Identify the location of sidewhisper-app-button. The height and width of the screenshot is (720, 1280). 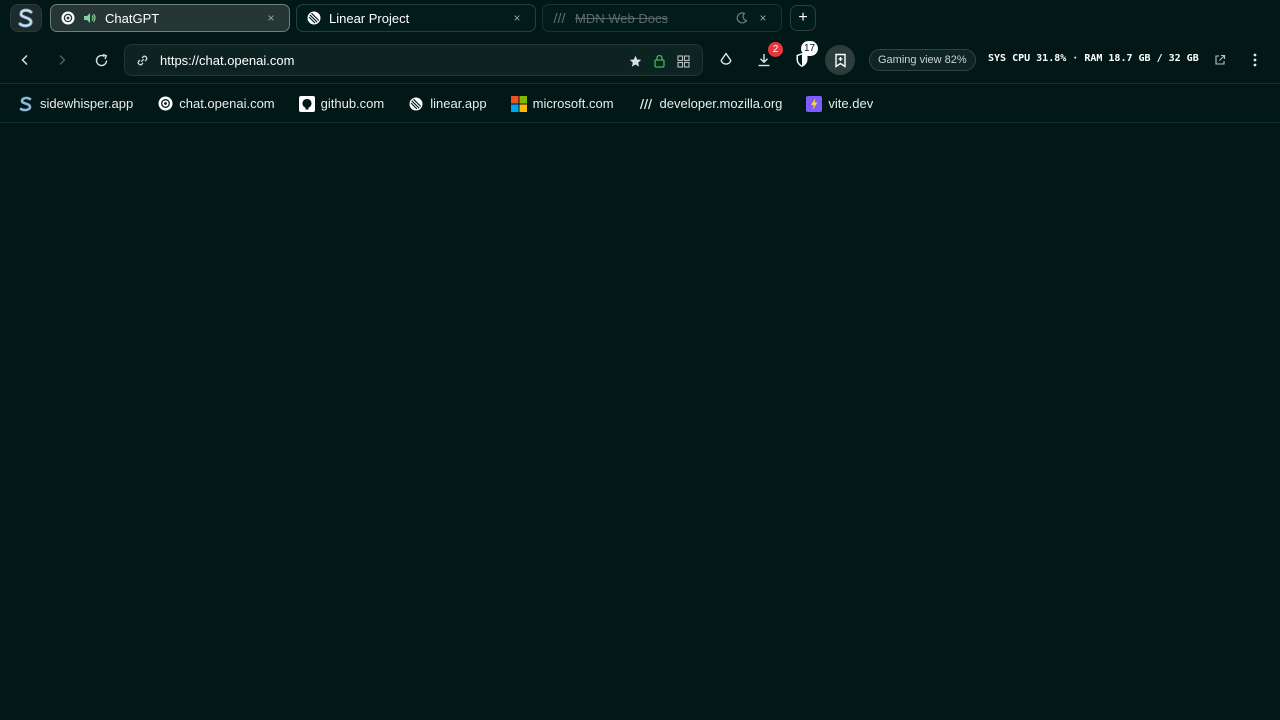
(26, 18).